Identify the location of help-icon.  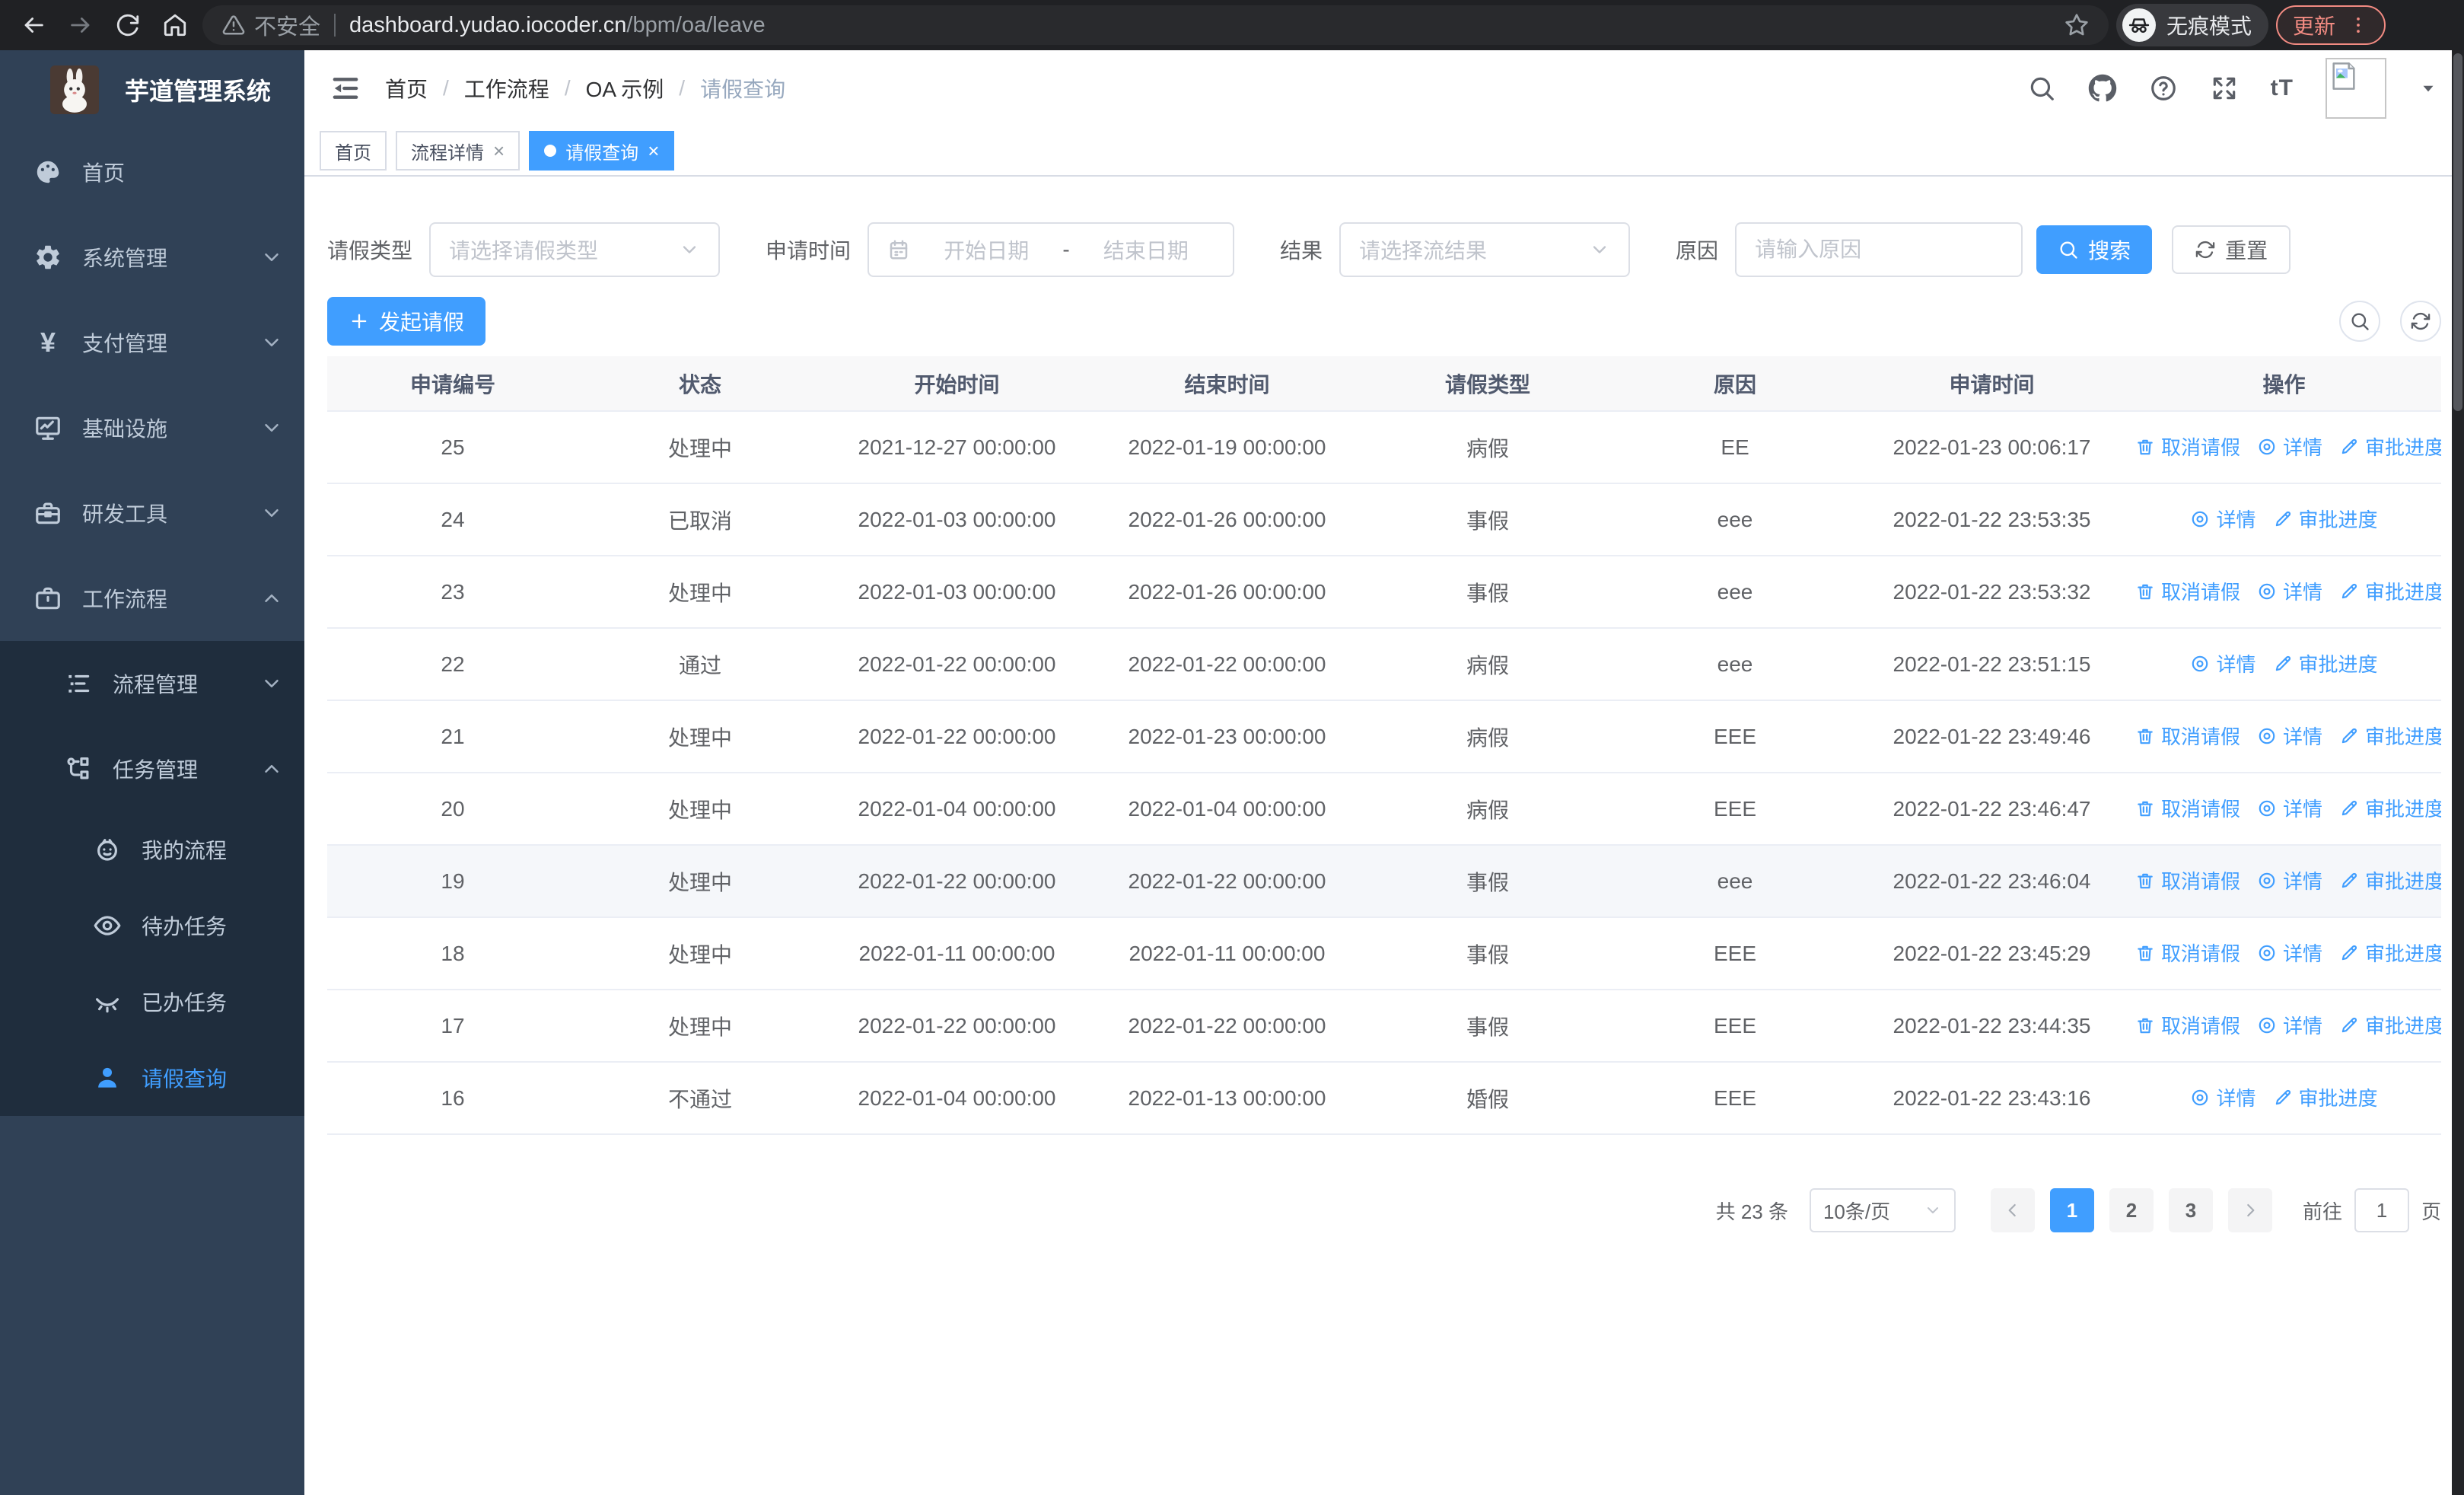
(2163, 89).